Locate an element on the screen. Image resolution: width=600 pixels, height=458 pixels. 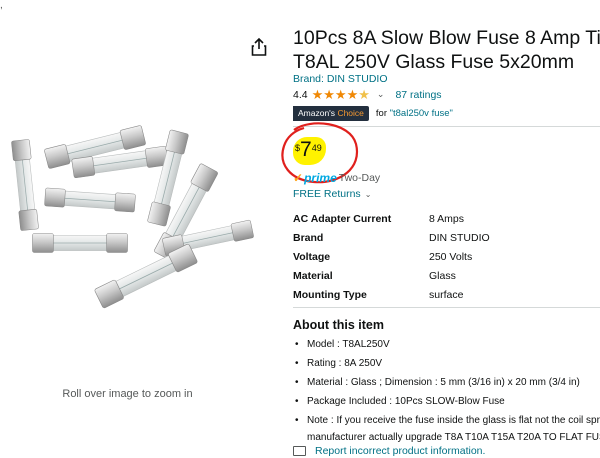
share-icon is located at coordinates (259, 47).